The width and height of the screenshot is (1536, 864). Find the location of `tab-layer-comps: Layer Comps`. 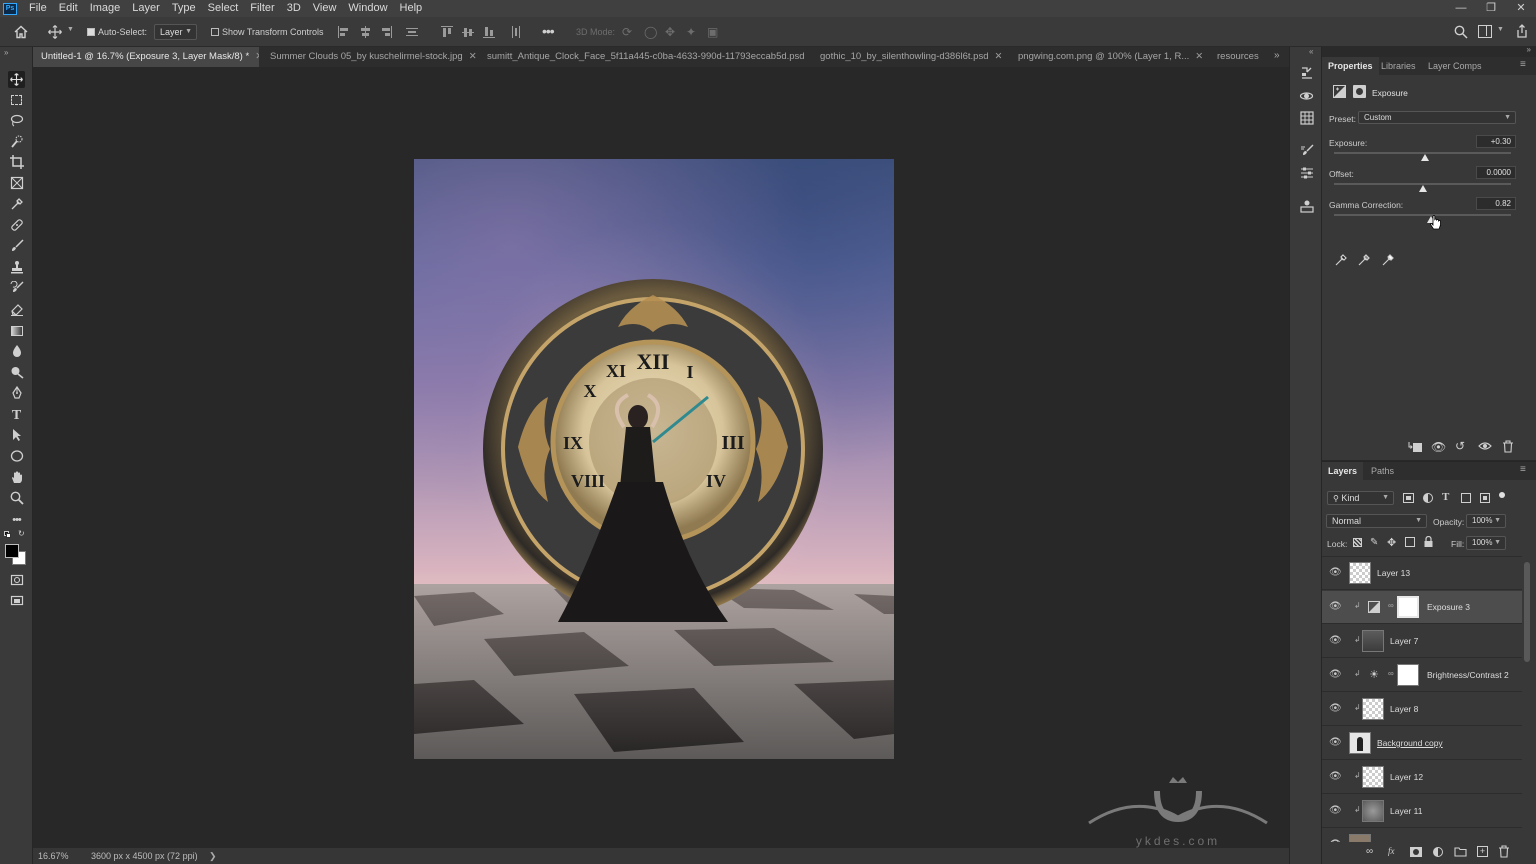

tab-layer-comps: Layer Comps is located at coordinates (1455, 66).